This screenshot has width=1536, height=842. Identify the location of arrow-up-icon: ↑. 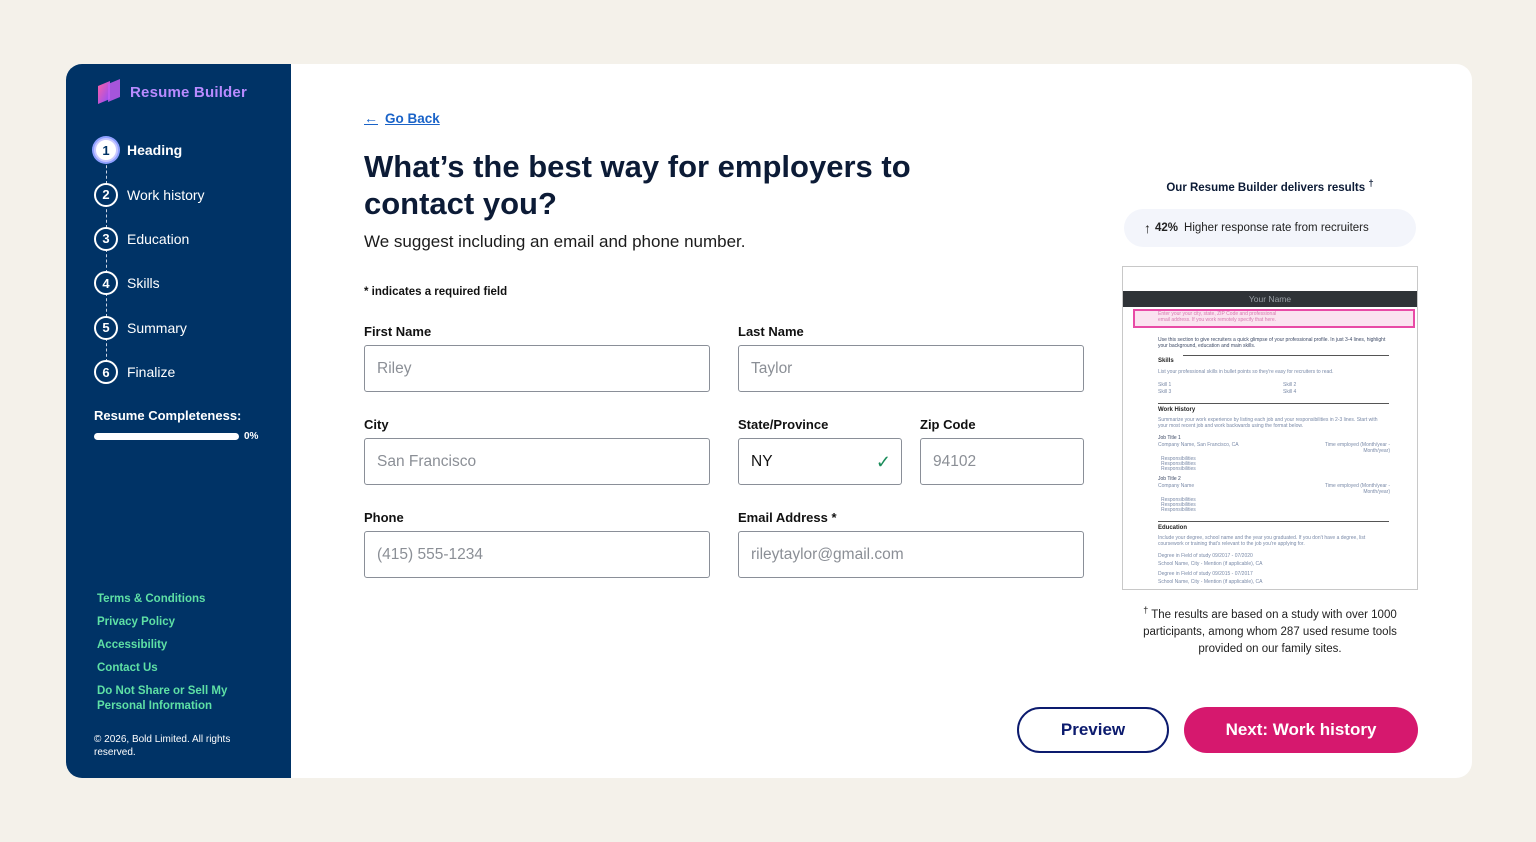
(1147, 228).